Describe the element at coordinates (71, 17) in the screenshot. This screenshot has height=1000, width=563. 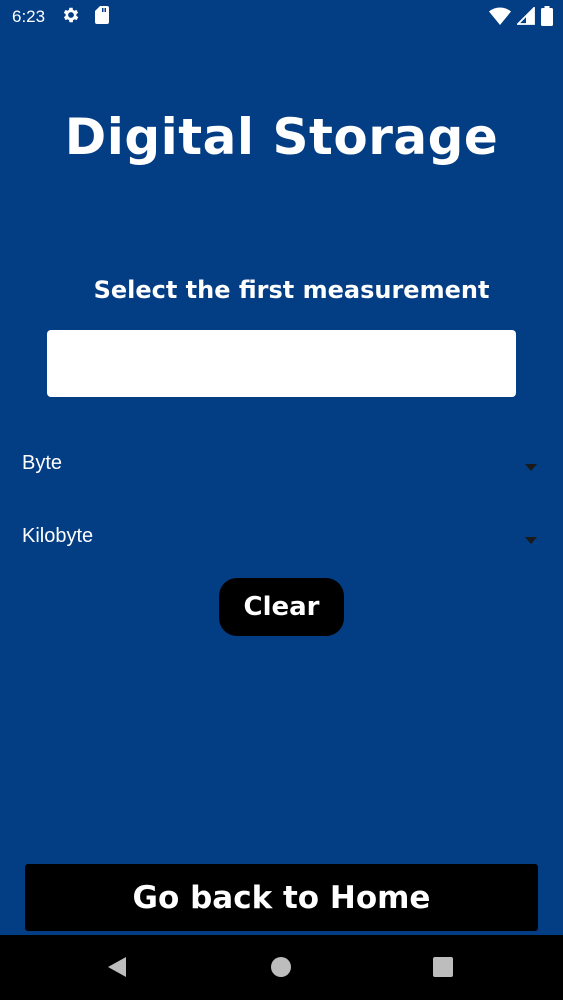
I see `gear-icon` at that location.